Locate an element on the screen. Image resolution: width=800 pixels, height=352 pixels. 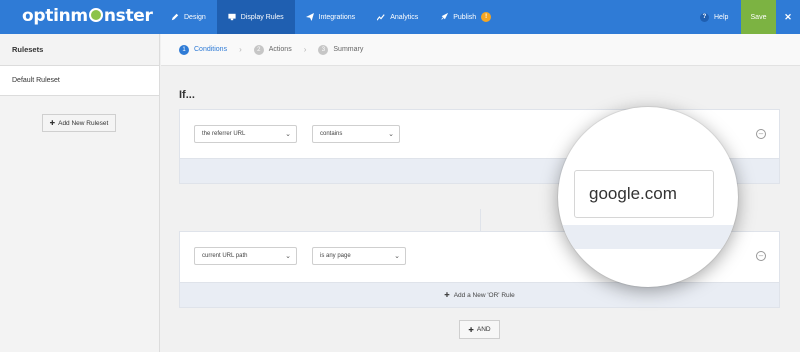
nav-analytics-label: Analytics is located at coordinates (404, 17).